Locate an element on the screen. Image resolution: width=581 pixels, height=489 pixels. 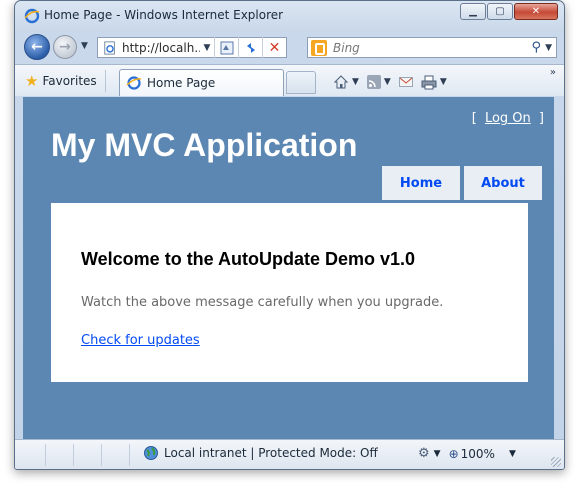
refresh-icon is located at coordinates (250, 47).